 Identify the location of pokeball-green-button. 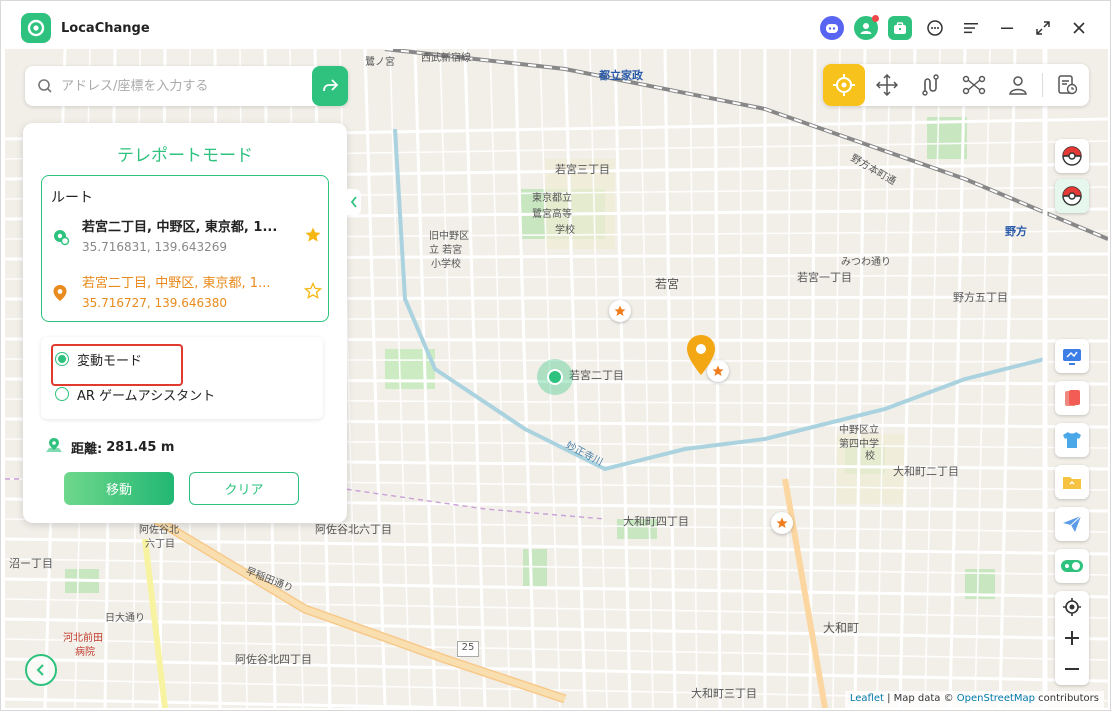
(1072, 196).